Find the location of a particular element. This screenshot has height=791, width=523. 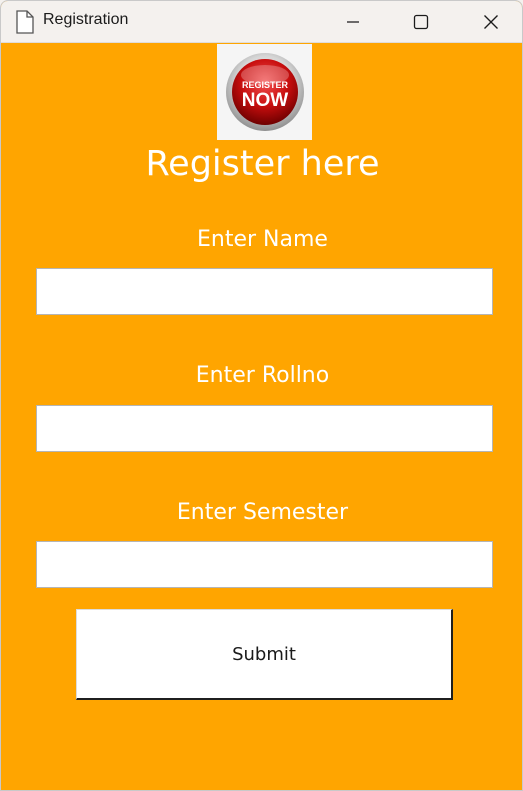

register-now-logo: REGISTER NOW is located at coordinates (264, 92).